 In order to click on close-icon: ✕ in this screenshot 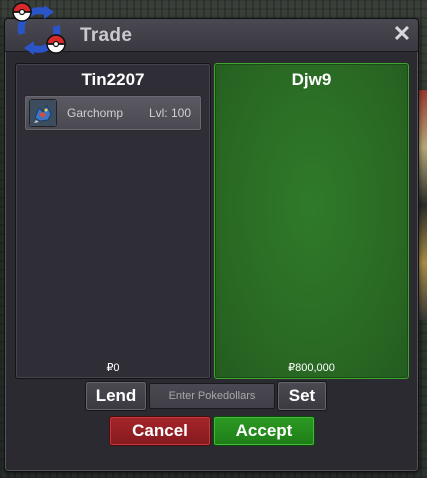, I will do `click(402, 34)`.